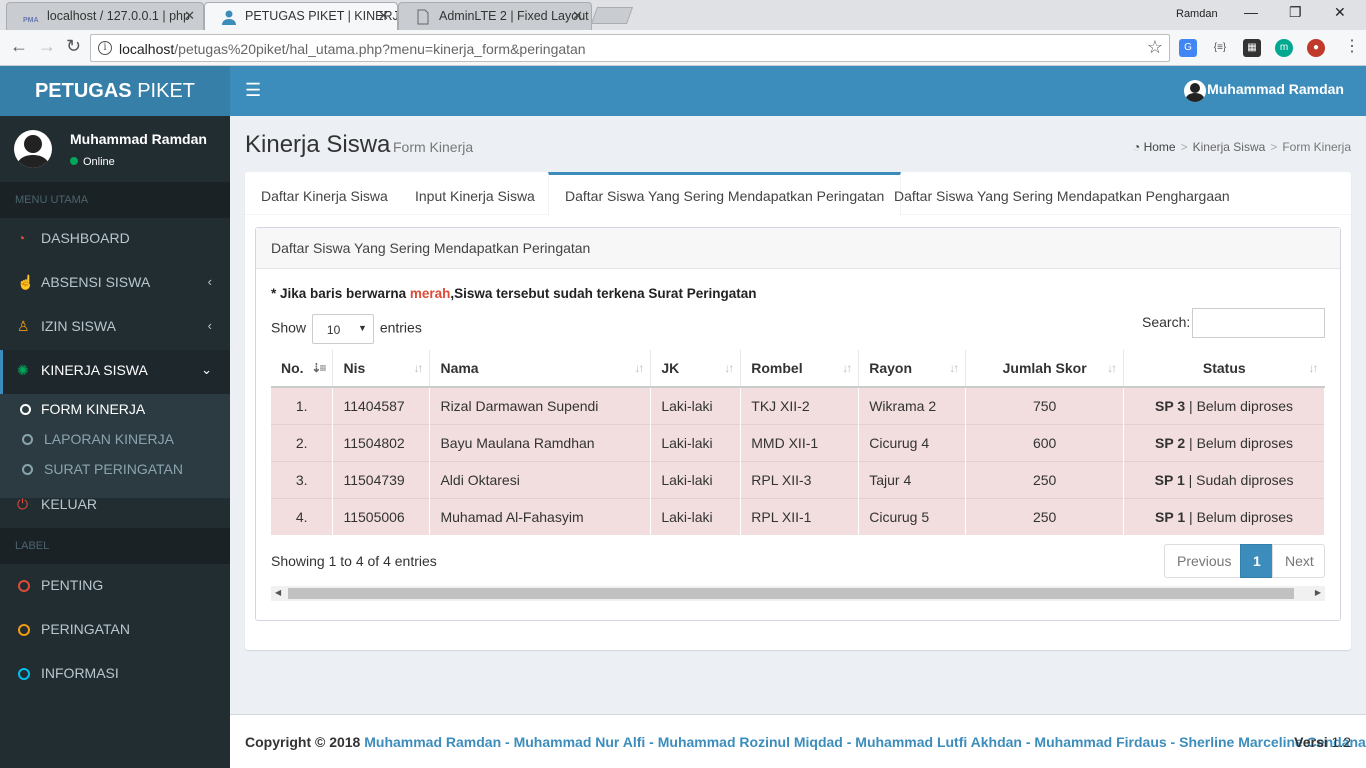 The height and width of the screenshot is (768, 1366). I want to click on submenu-item-surat-peringatan: SURAT PERINGATAN, so click(115, 469).